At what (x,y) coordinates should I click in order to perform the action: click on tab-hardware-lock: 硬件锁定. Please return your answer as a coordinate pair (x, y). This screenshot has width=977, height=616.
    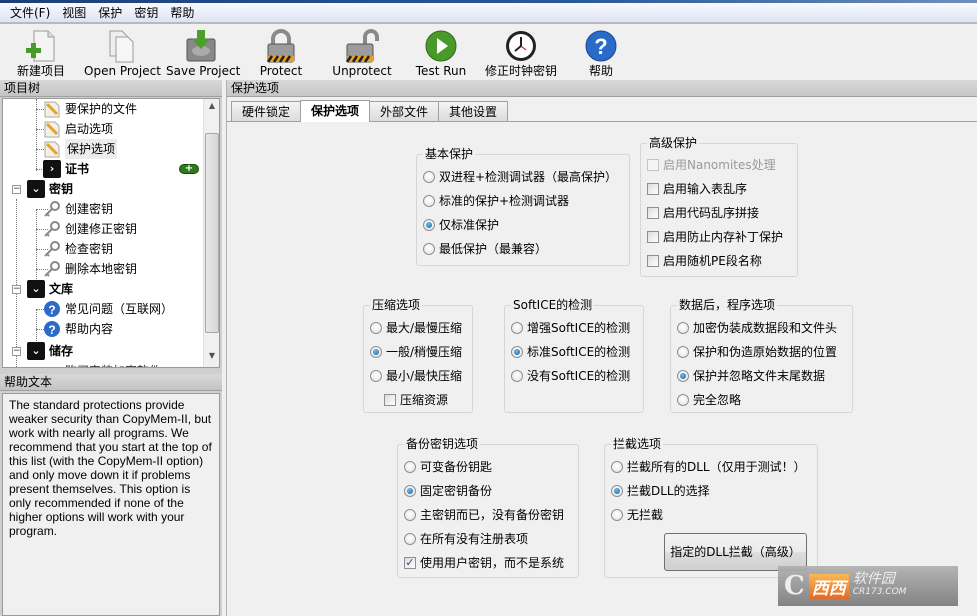
    Looking at the image, I should click on (266, 111).